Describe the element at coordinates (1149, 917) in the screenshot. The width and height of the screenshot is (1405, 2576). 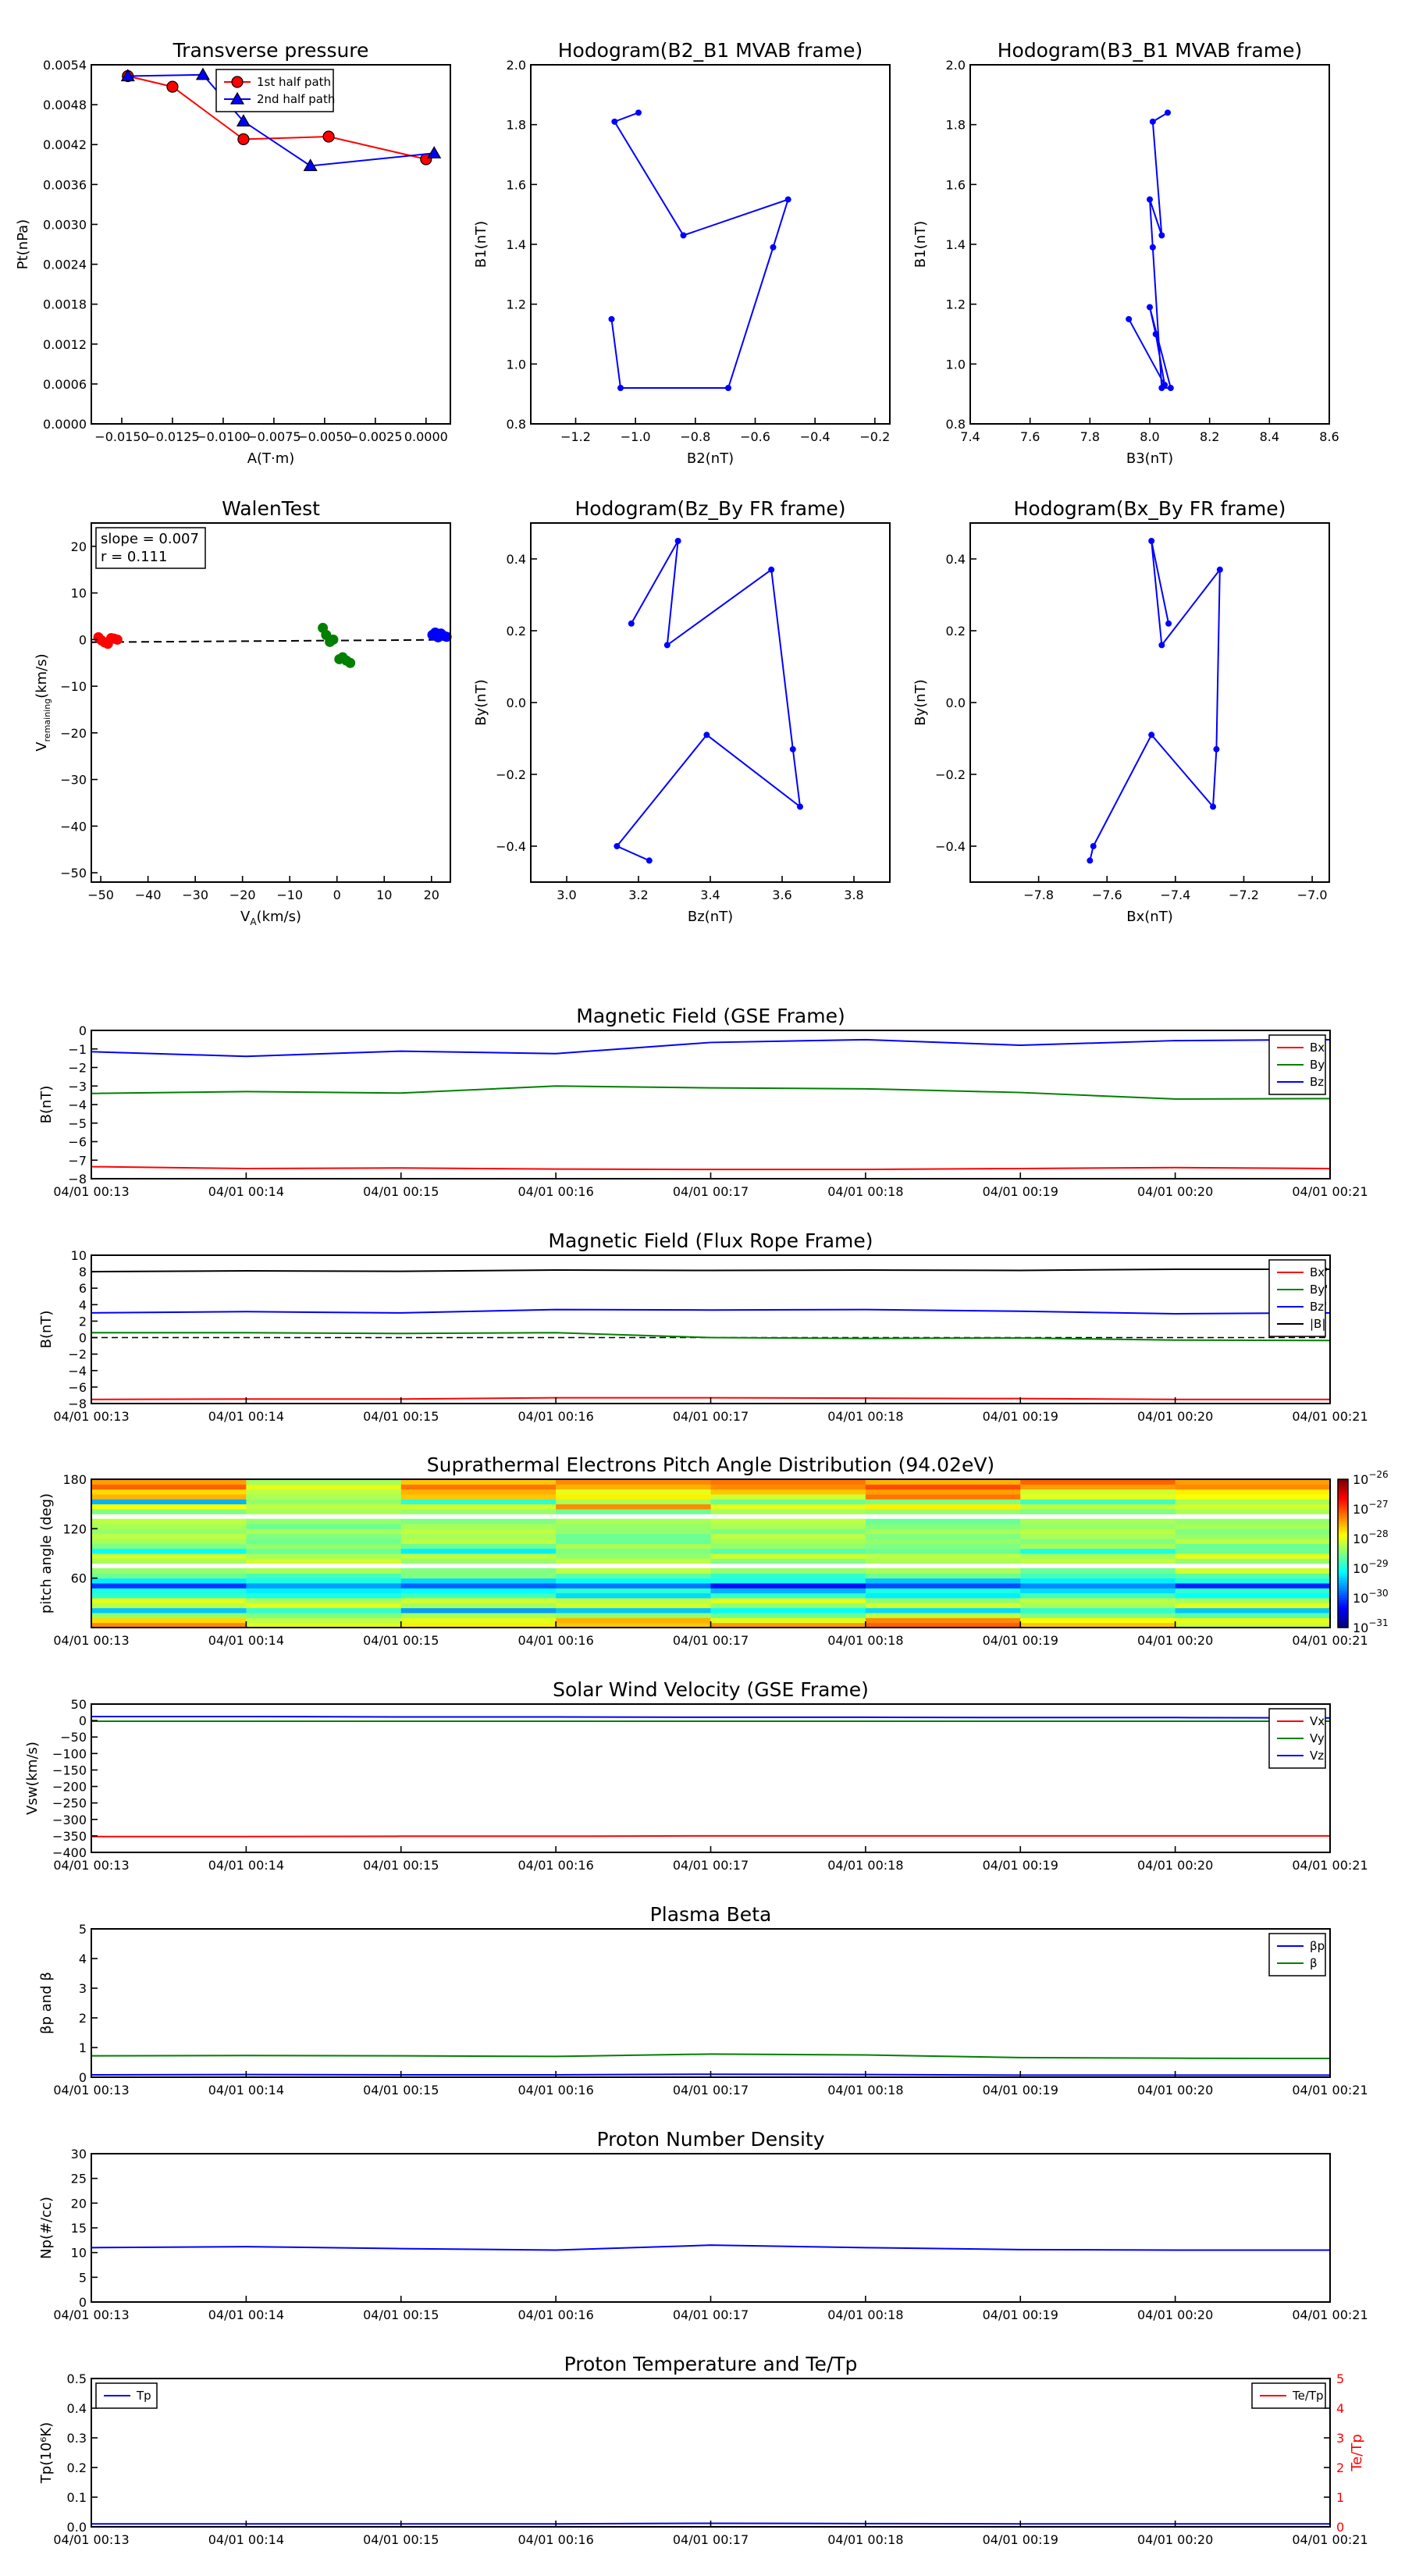
I see `x-axis-label: Bx(nT)` at that location.